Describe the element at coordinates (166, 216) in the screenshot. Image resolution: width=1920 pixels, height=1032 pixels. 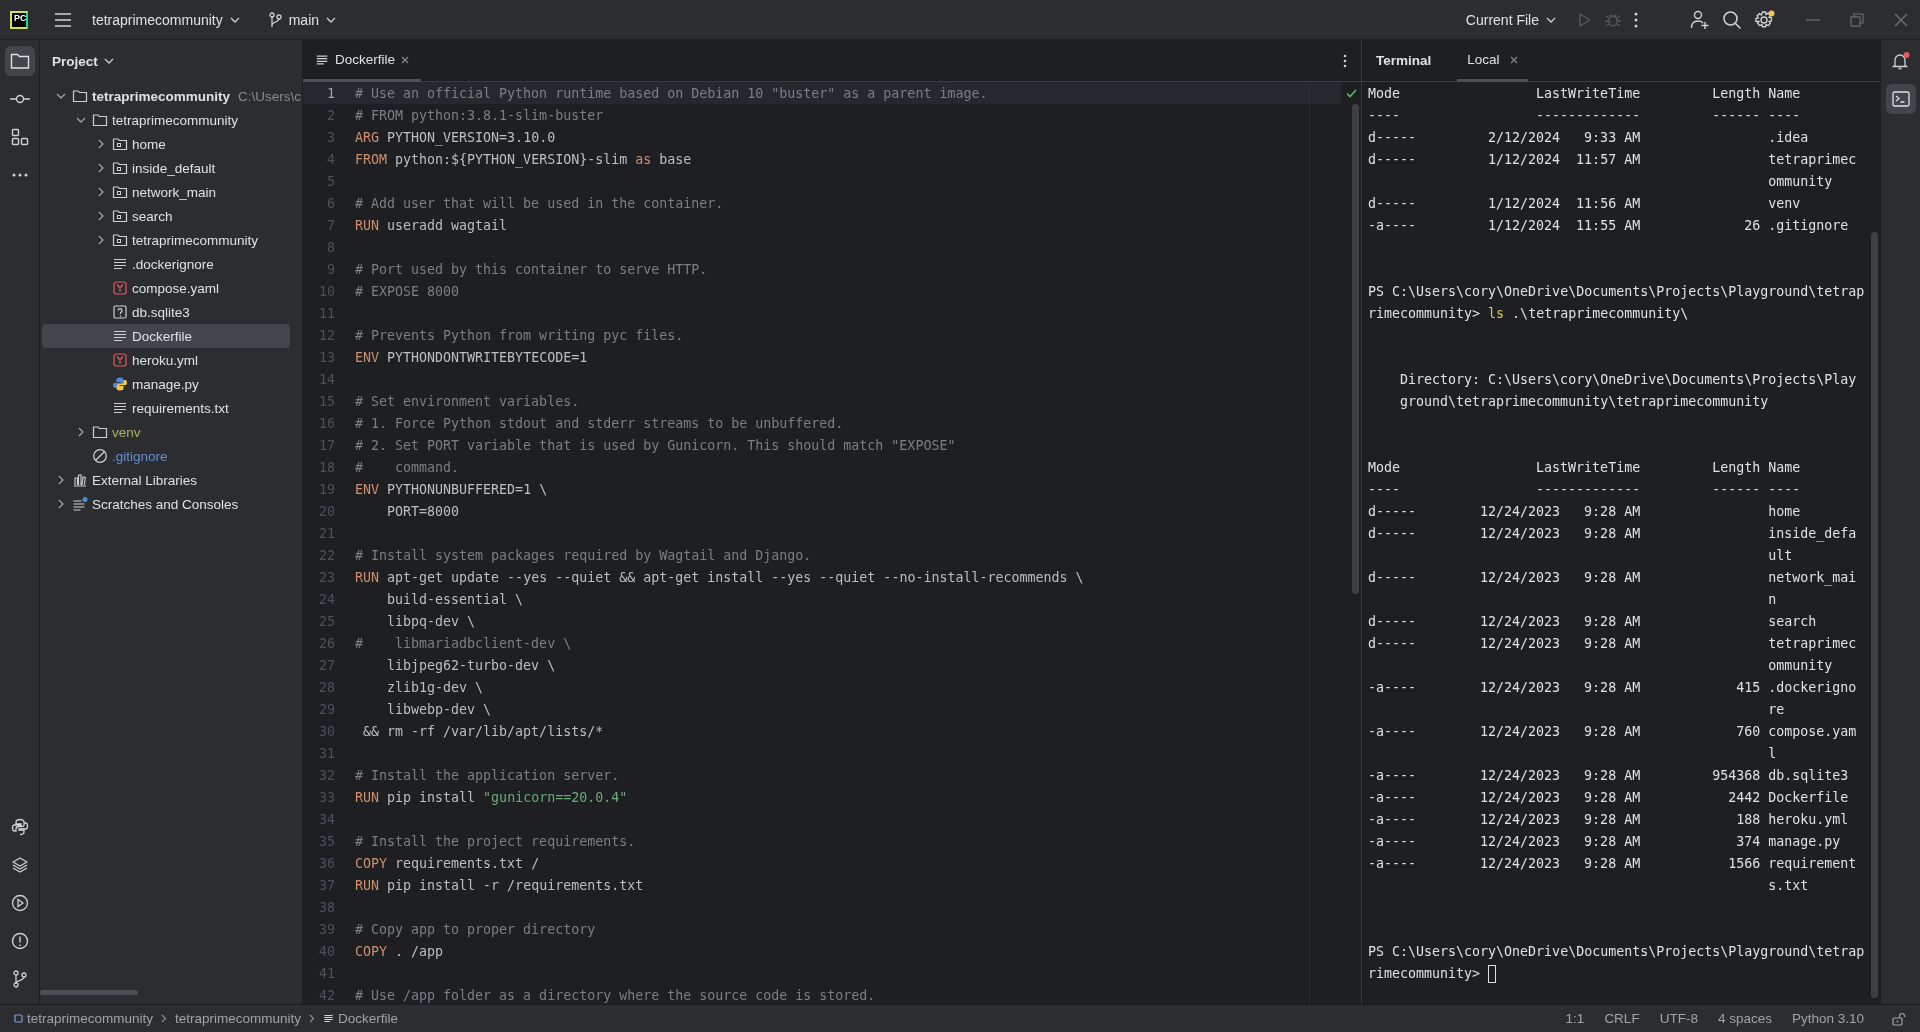
I see `tree-item: search` at that location.